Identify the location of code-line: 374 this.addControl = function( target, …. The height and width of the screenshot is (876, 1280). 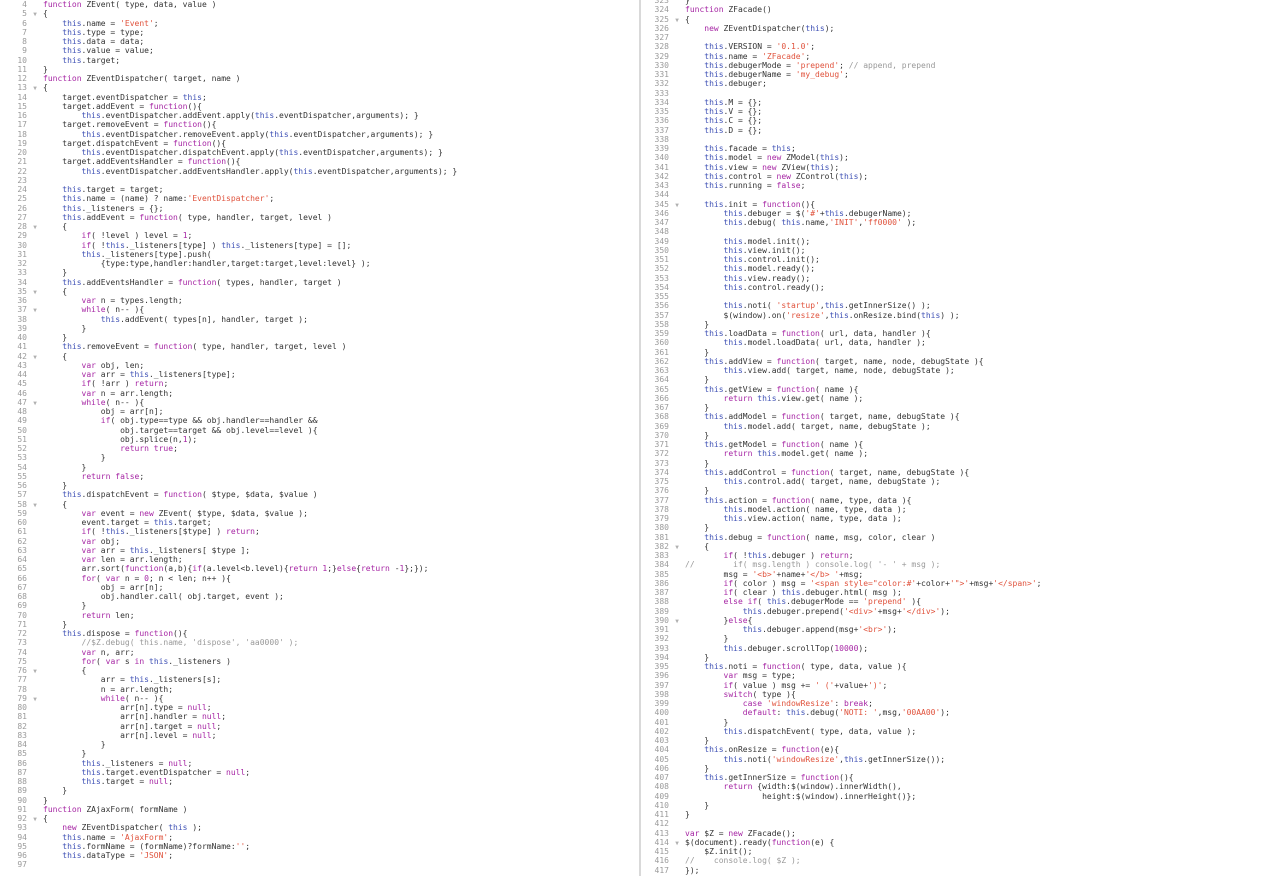
(805, 472).